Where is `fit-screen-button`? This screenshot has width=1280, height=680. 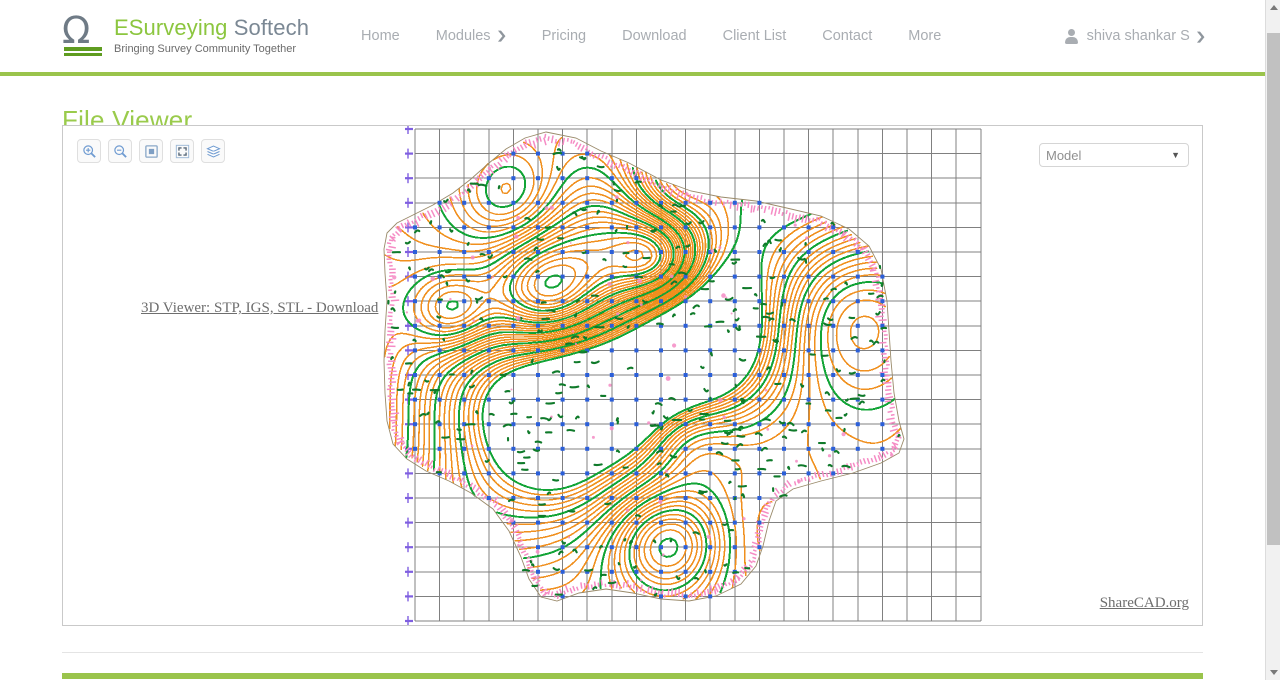 fit-screen-button is located at coordinates (182, 151).